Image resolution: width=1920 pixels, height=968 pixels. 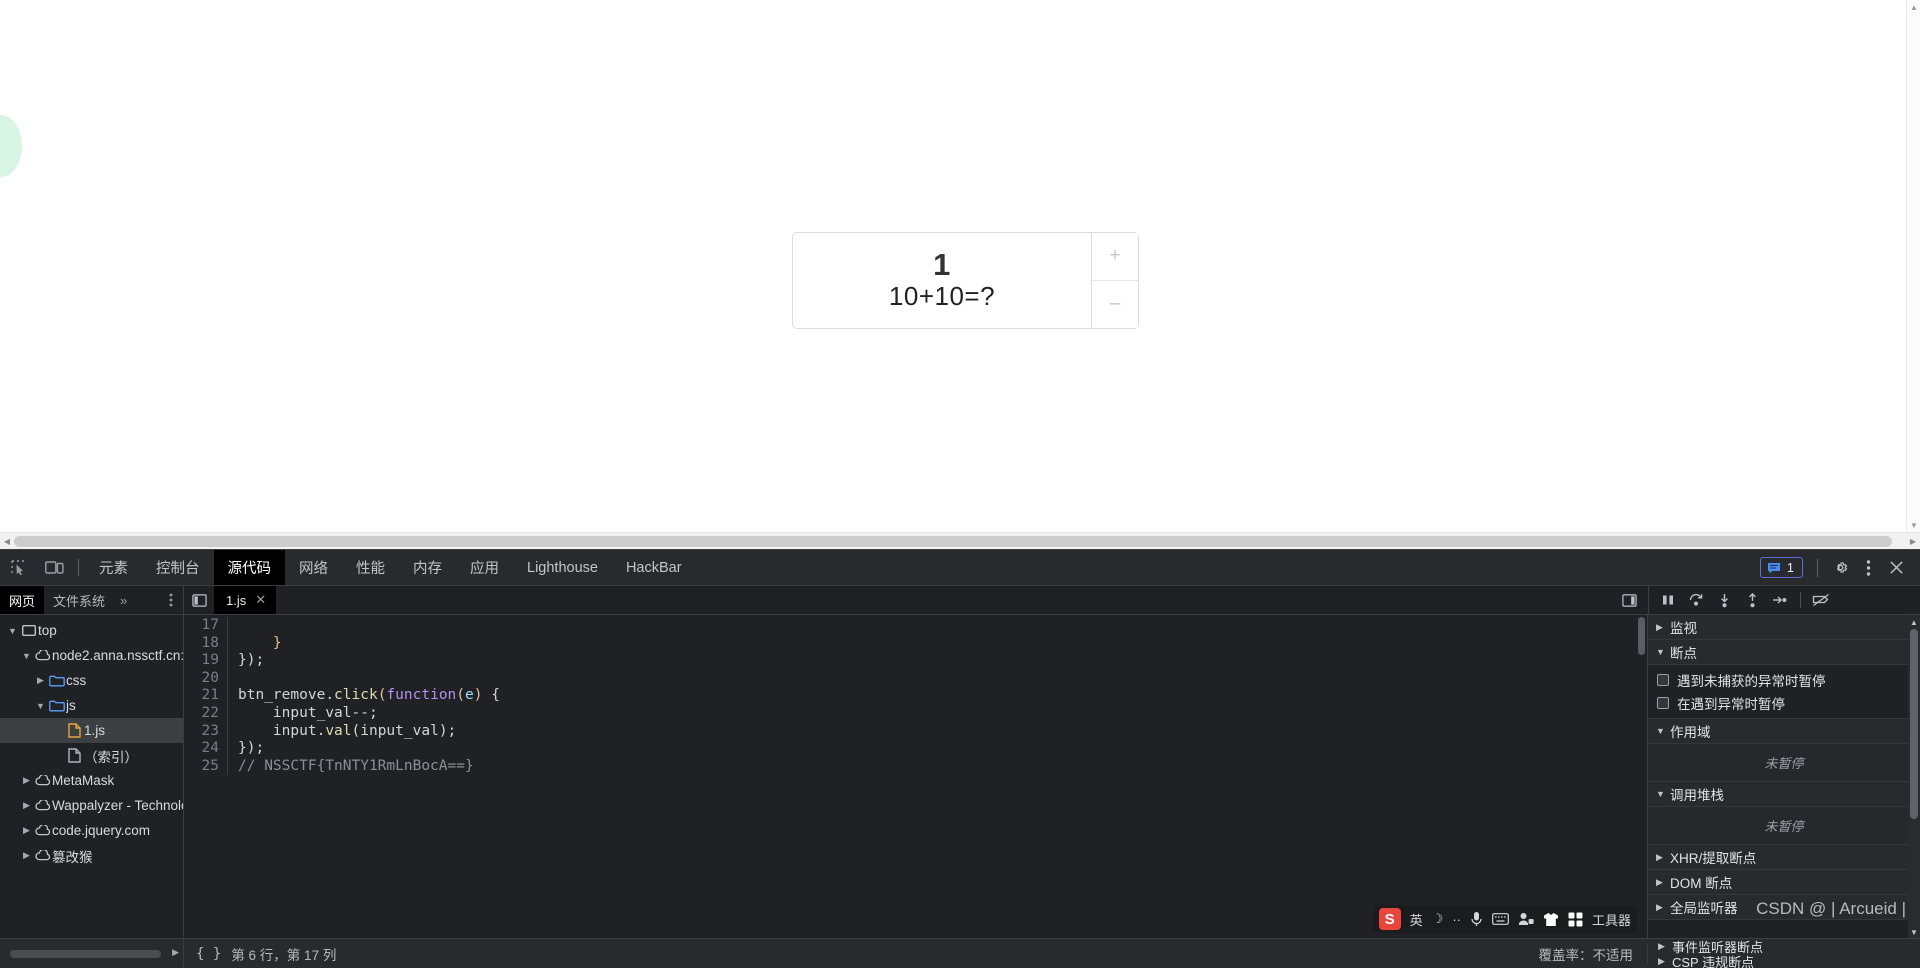 I want to click on step-over-icon, so click(x=1696, y=600).